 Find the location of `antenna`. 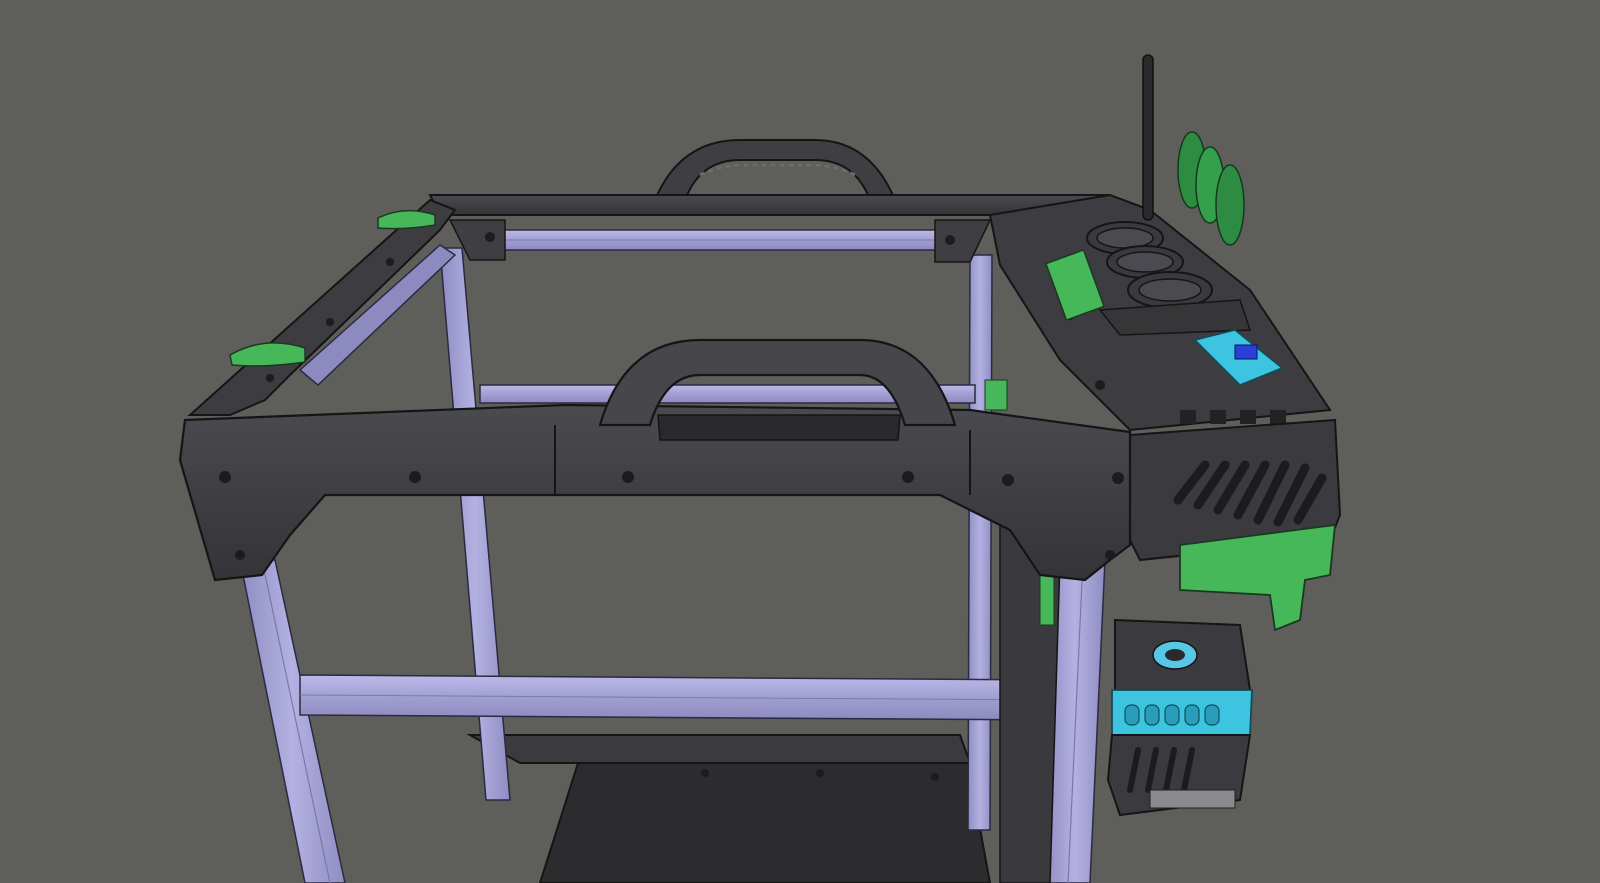

antenna is located at coordinates (1148, 137).